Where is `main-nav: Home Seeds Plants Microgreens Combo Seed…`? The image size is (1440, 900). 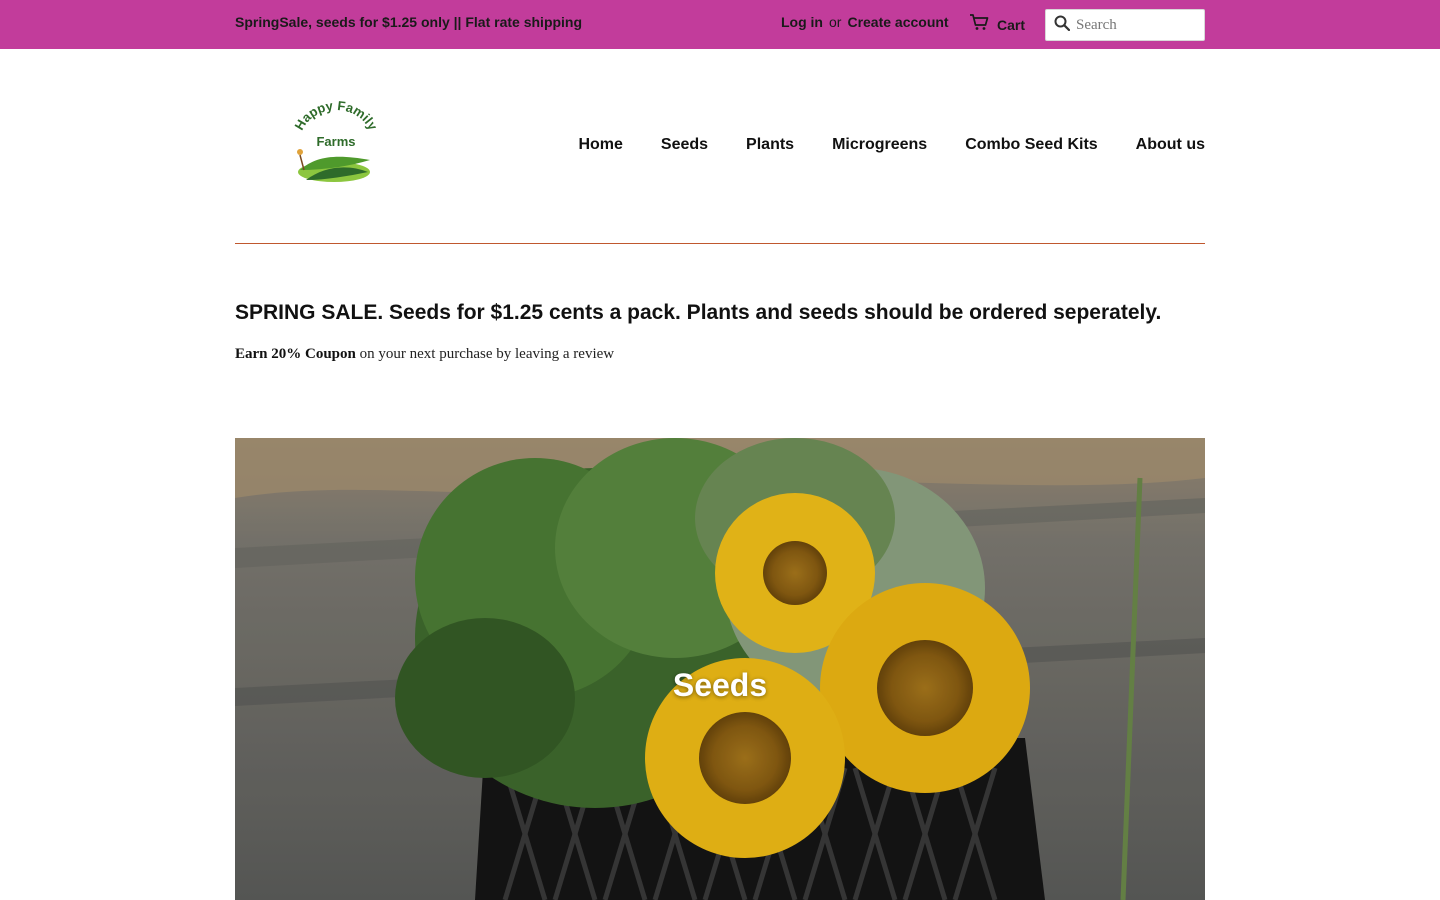
main-nav: Home Seeds Plants Microgreens Combo Seed… is located at coordinates (891, 145).